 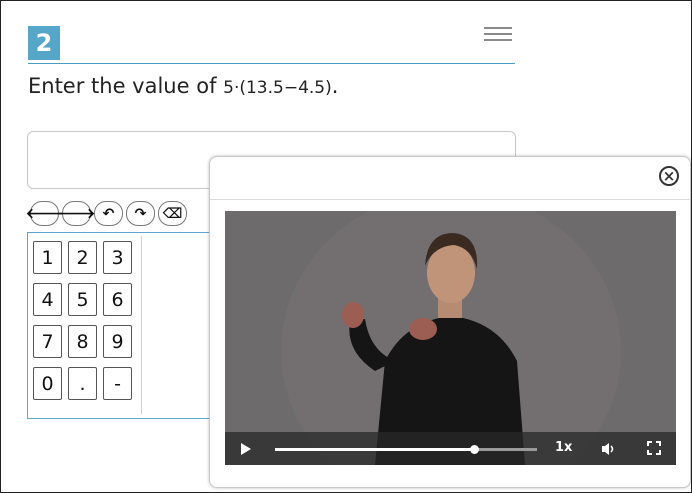 What do you see at coordinates (76, 213) in the screenshot?
I see `arrow-right-icon: 🡒` at bounding box center [76, 213].